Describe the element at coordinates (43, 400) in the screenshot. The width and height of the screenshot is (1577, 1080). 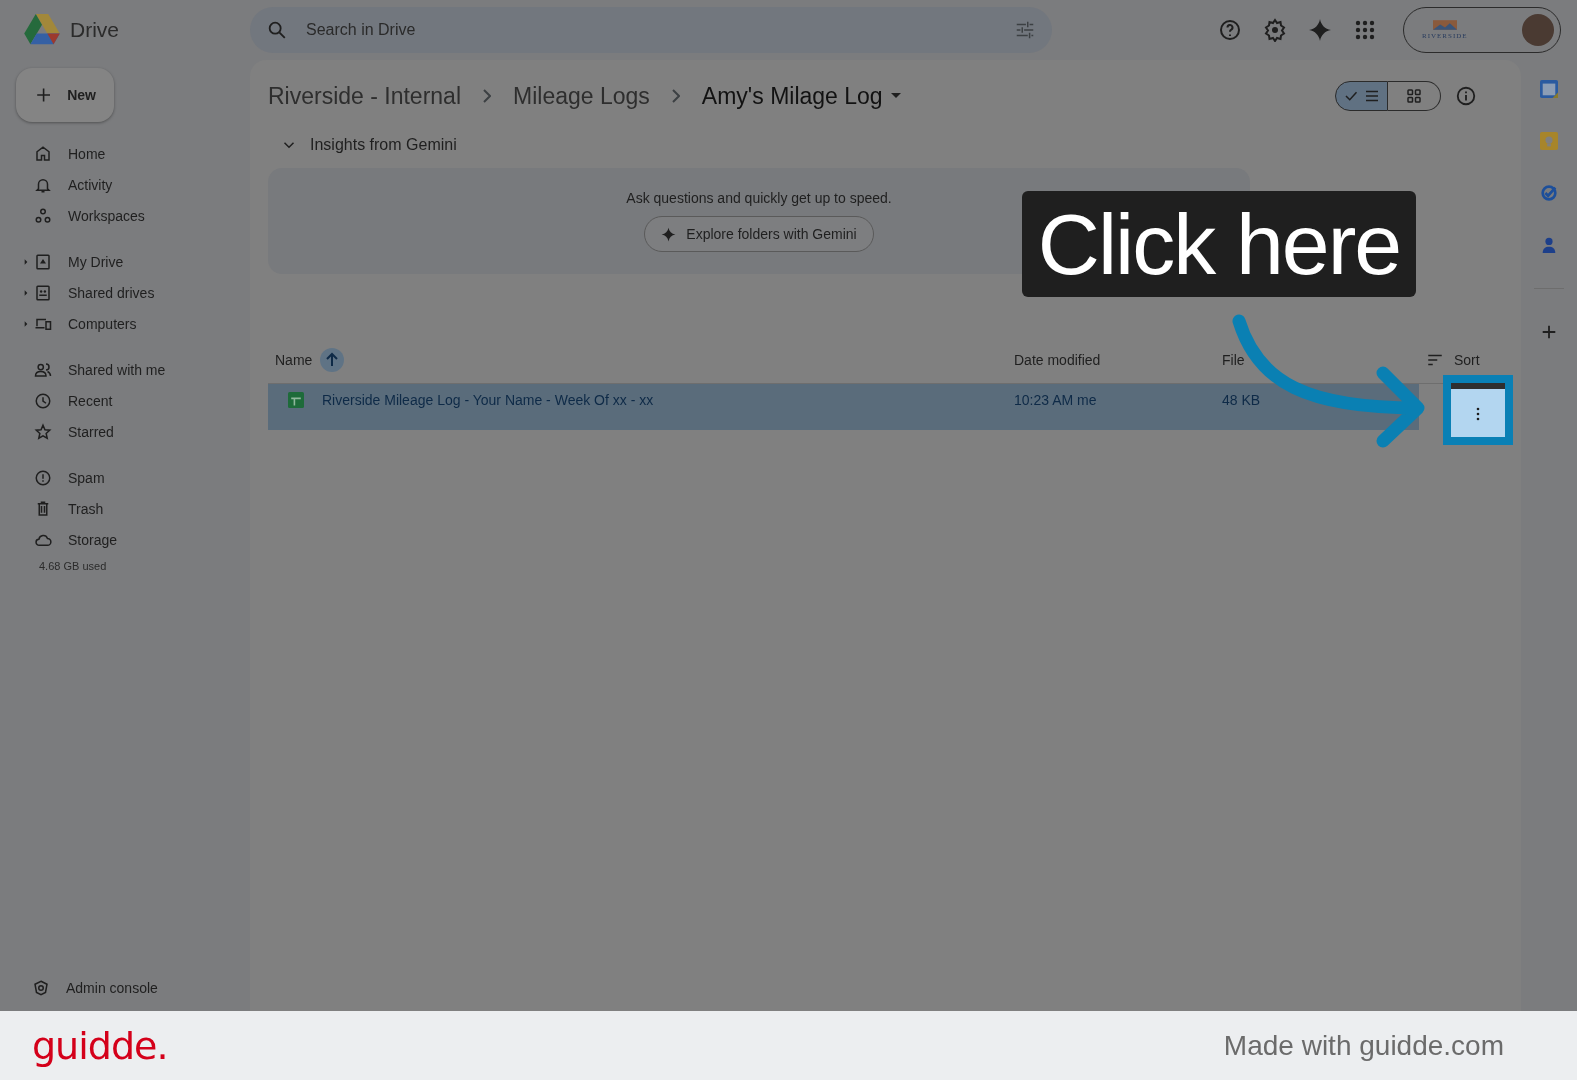
I see `clock-icon` at that location.